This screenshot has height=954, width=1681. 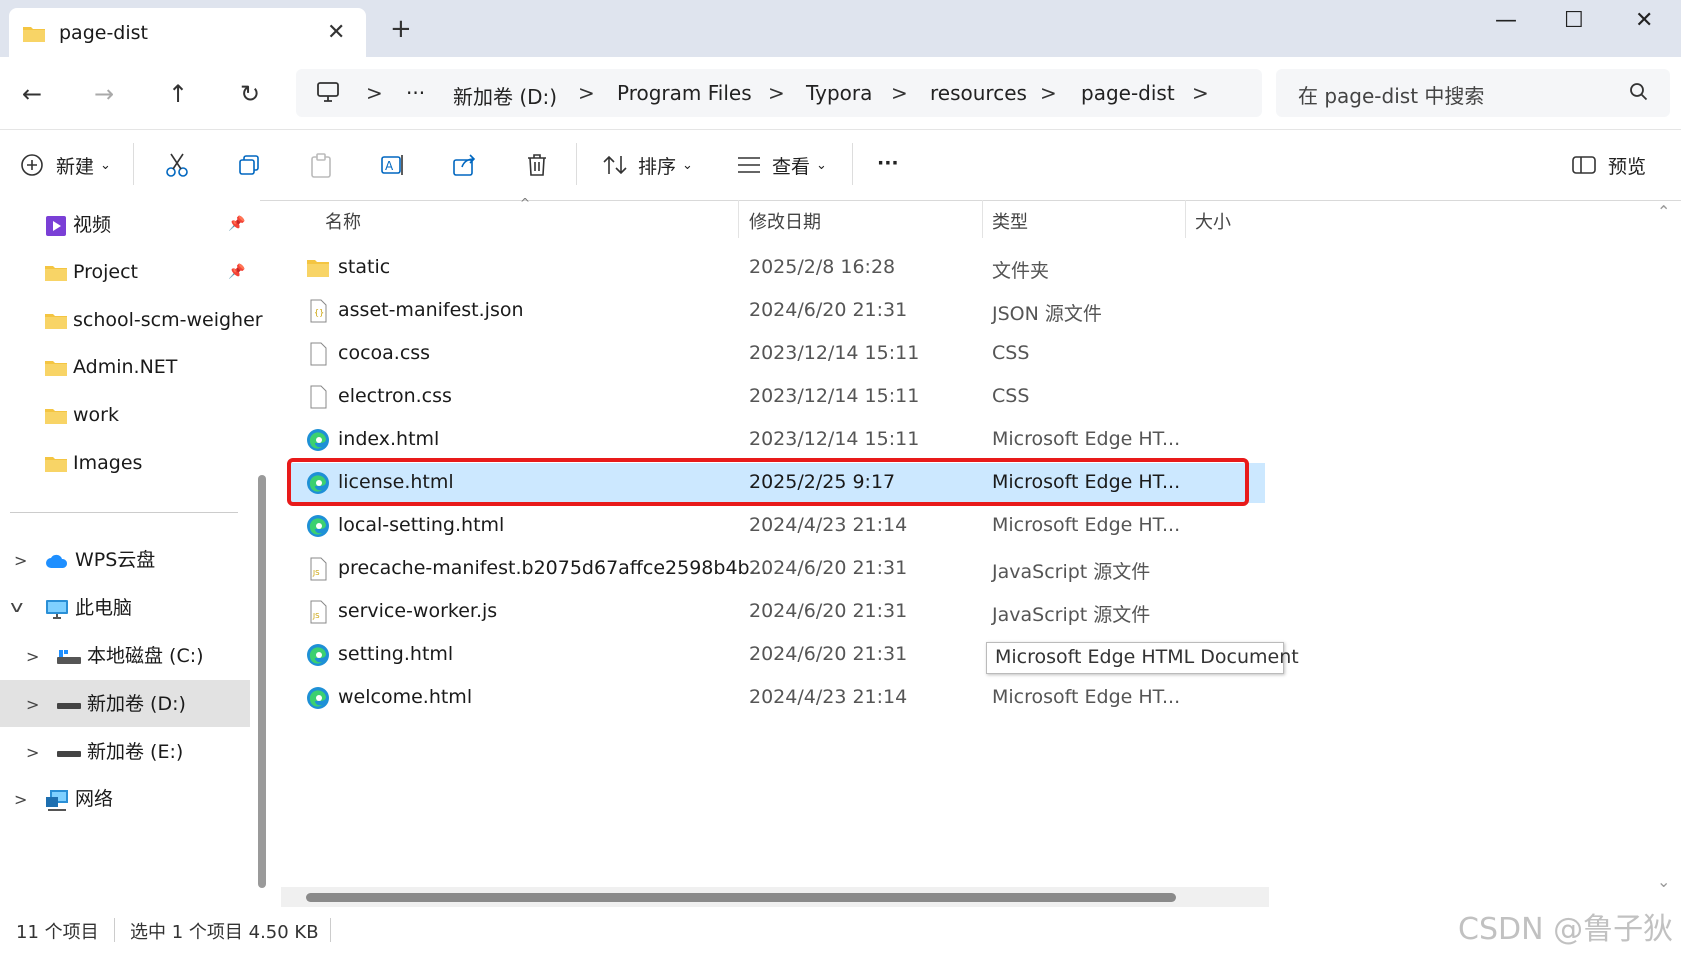 What do you see at coordinates (100, 560) in the screenshot?
I see `sidebar-item-wps-cloud: WPS云盘` at bounding box center [100, 560].